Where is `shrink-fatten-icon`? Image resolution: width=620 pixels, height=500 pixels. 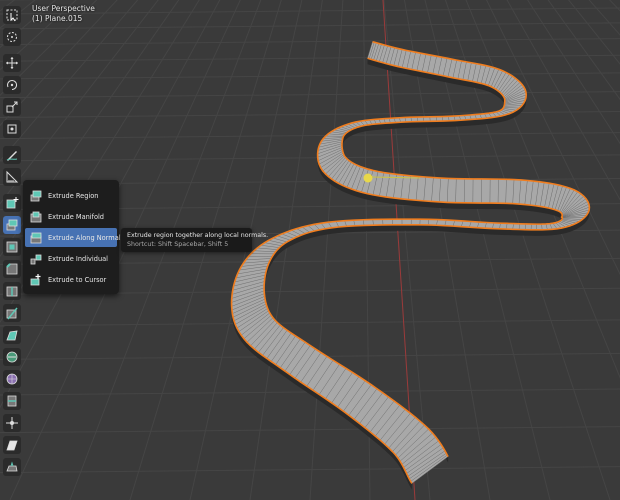
shrink-fatten-icon is located at coordinates (12, 423).